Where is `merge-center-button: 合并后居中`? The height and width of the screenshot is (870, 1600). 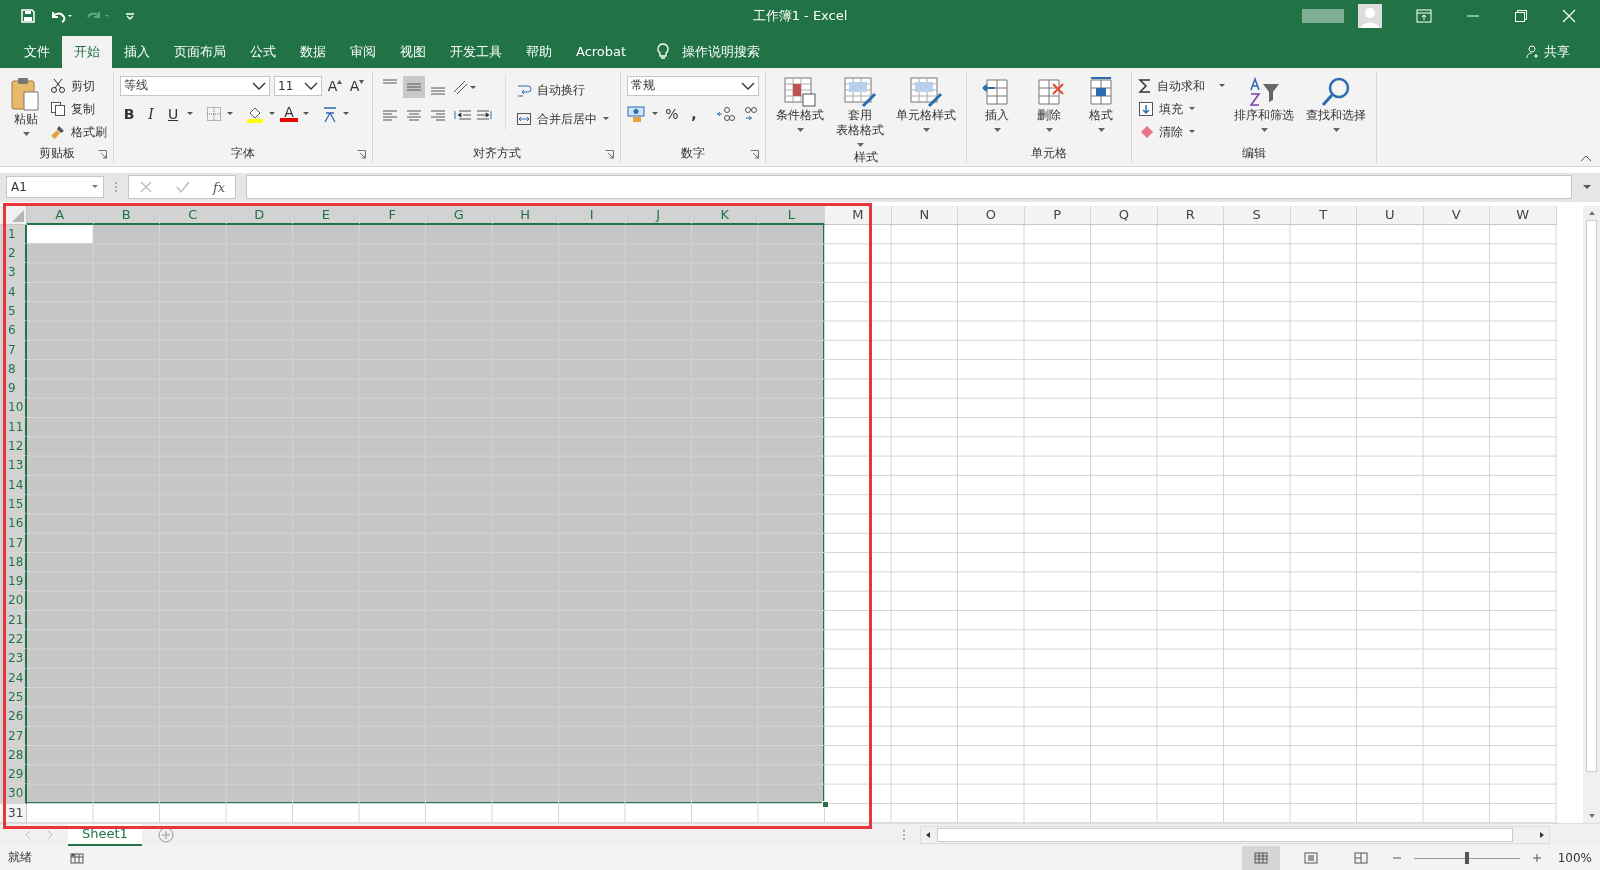 merge-center-button: 合并后居中 is located at coordinates (563, 119).